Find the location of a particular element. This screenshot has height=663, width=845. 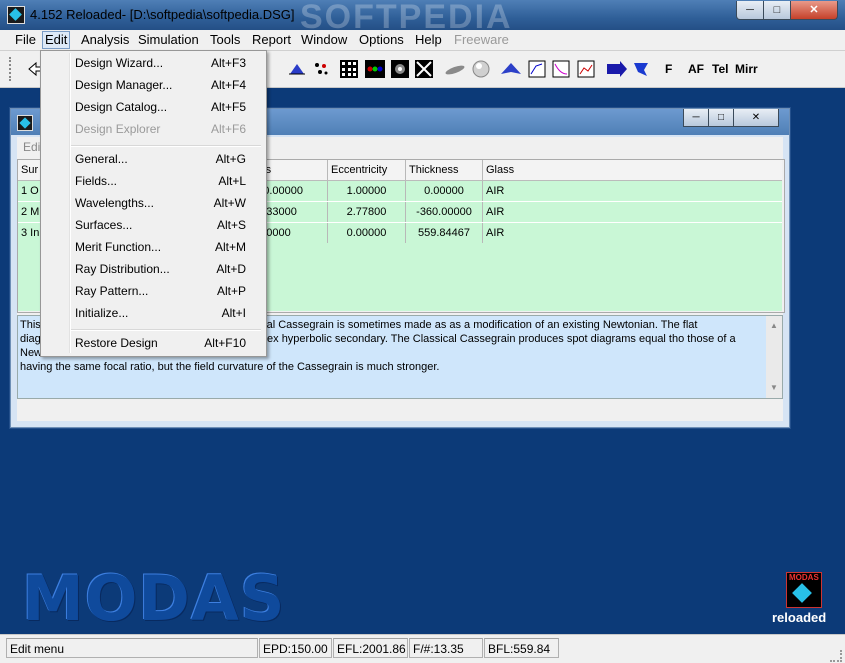

menu-window: Window is located at coordinates (324, 40).